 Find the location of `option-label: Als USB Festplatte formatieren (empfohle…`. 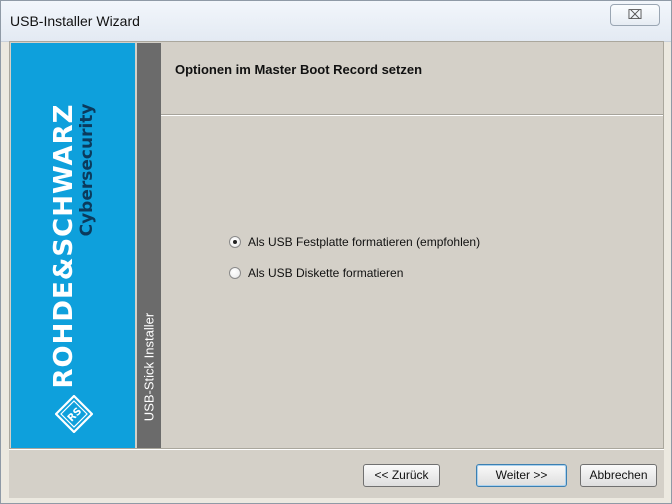

option-label: Als USB Festplatte formatieren (empfohle… is located at coordinates (364, 242).